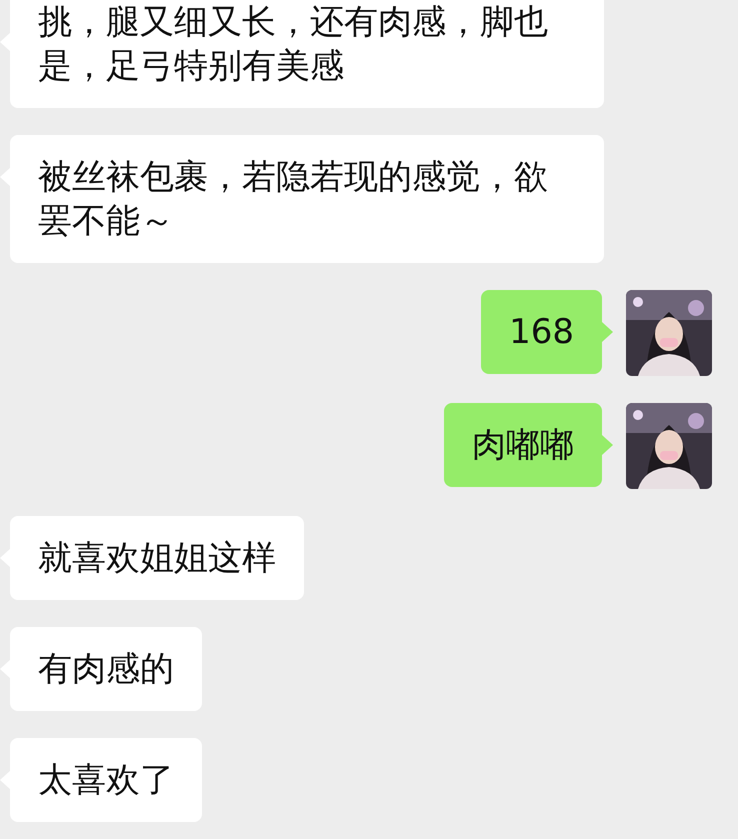  I want to click on message-bubble: 太喜欢了, so click(106, 780).